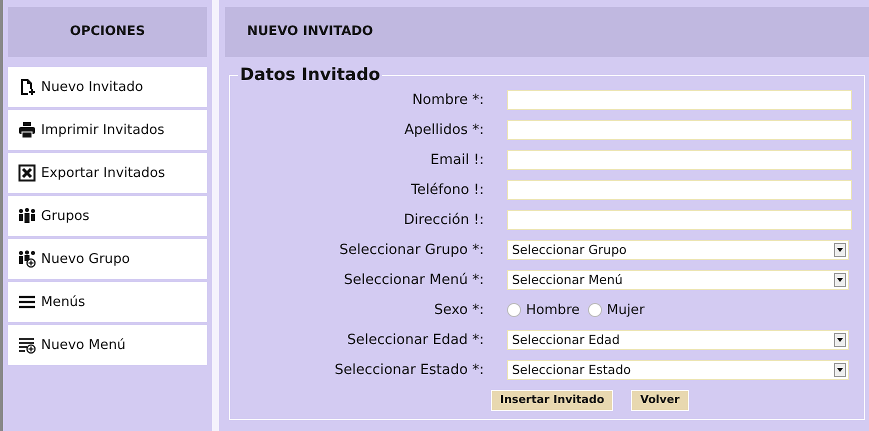 Image resolution: width=869 pixels, height=431 pixels. I want to click on sidebar-item: Nuevo Invitado, so click(107, 87).